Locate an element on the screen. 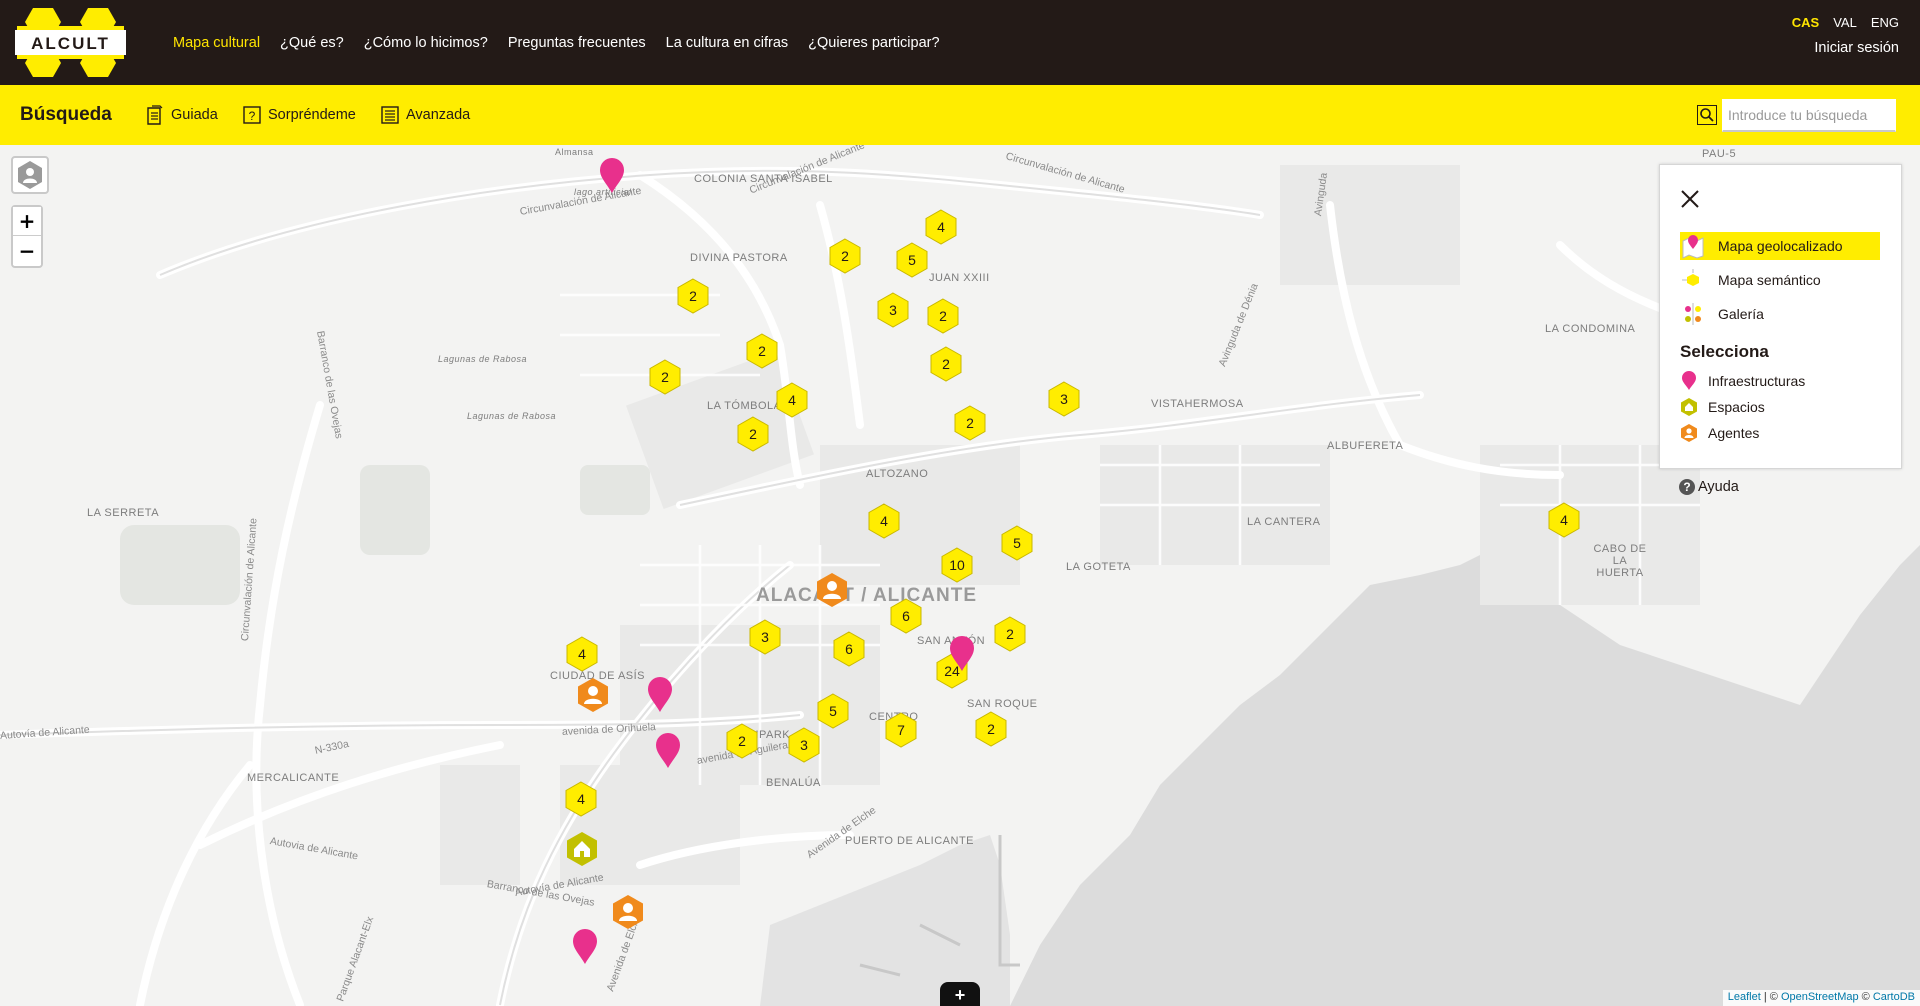 This screenshot has height=1006, width=1920. nav-quieres-participar: ¿Quieres participar? is located at coordinates (873, 43).